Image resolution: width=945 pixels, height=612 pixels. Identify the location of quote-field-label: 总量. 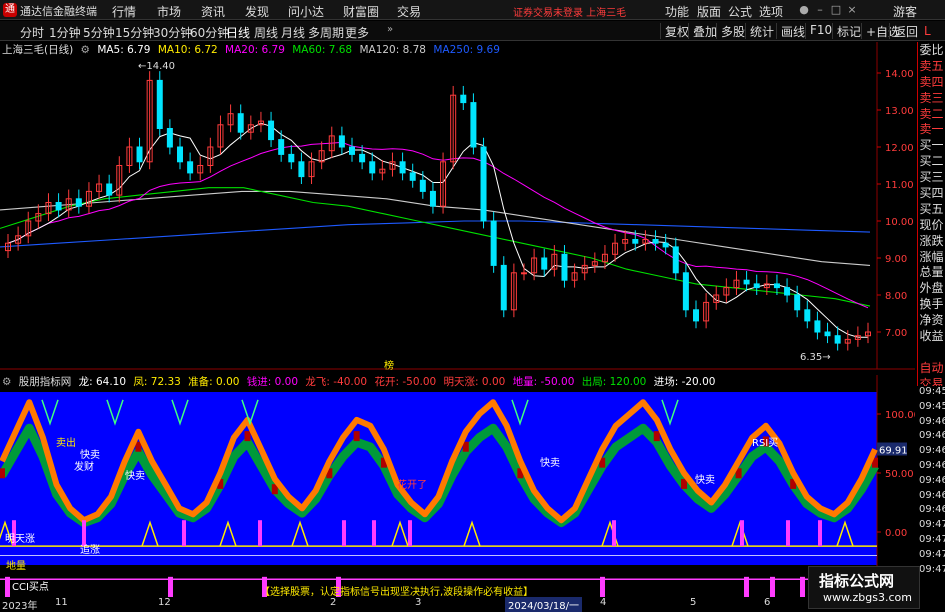
(931, 272).